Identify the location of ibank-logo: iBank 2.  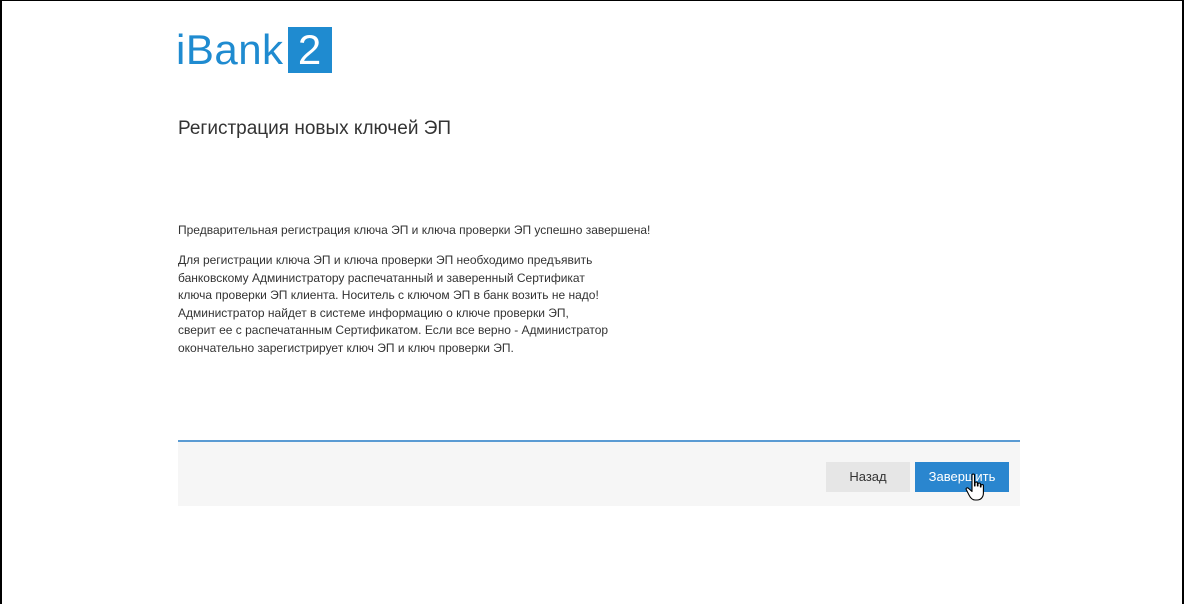
(254, 50).